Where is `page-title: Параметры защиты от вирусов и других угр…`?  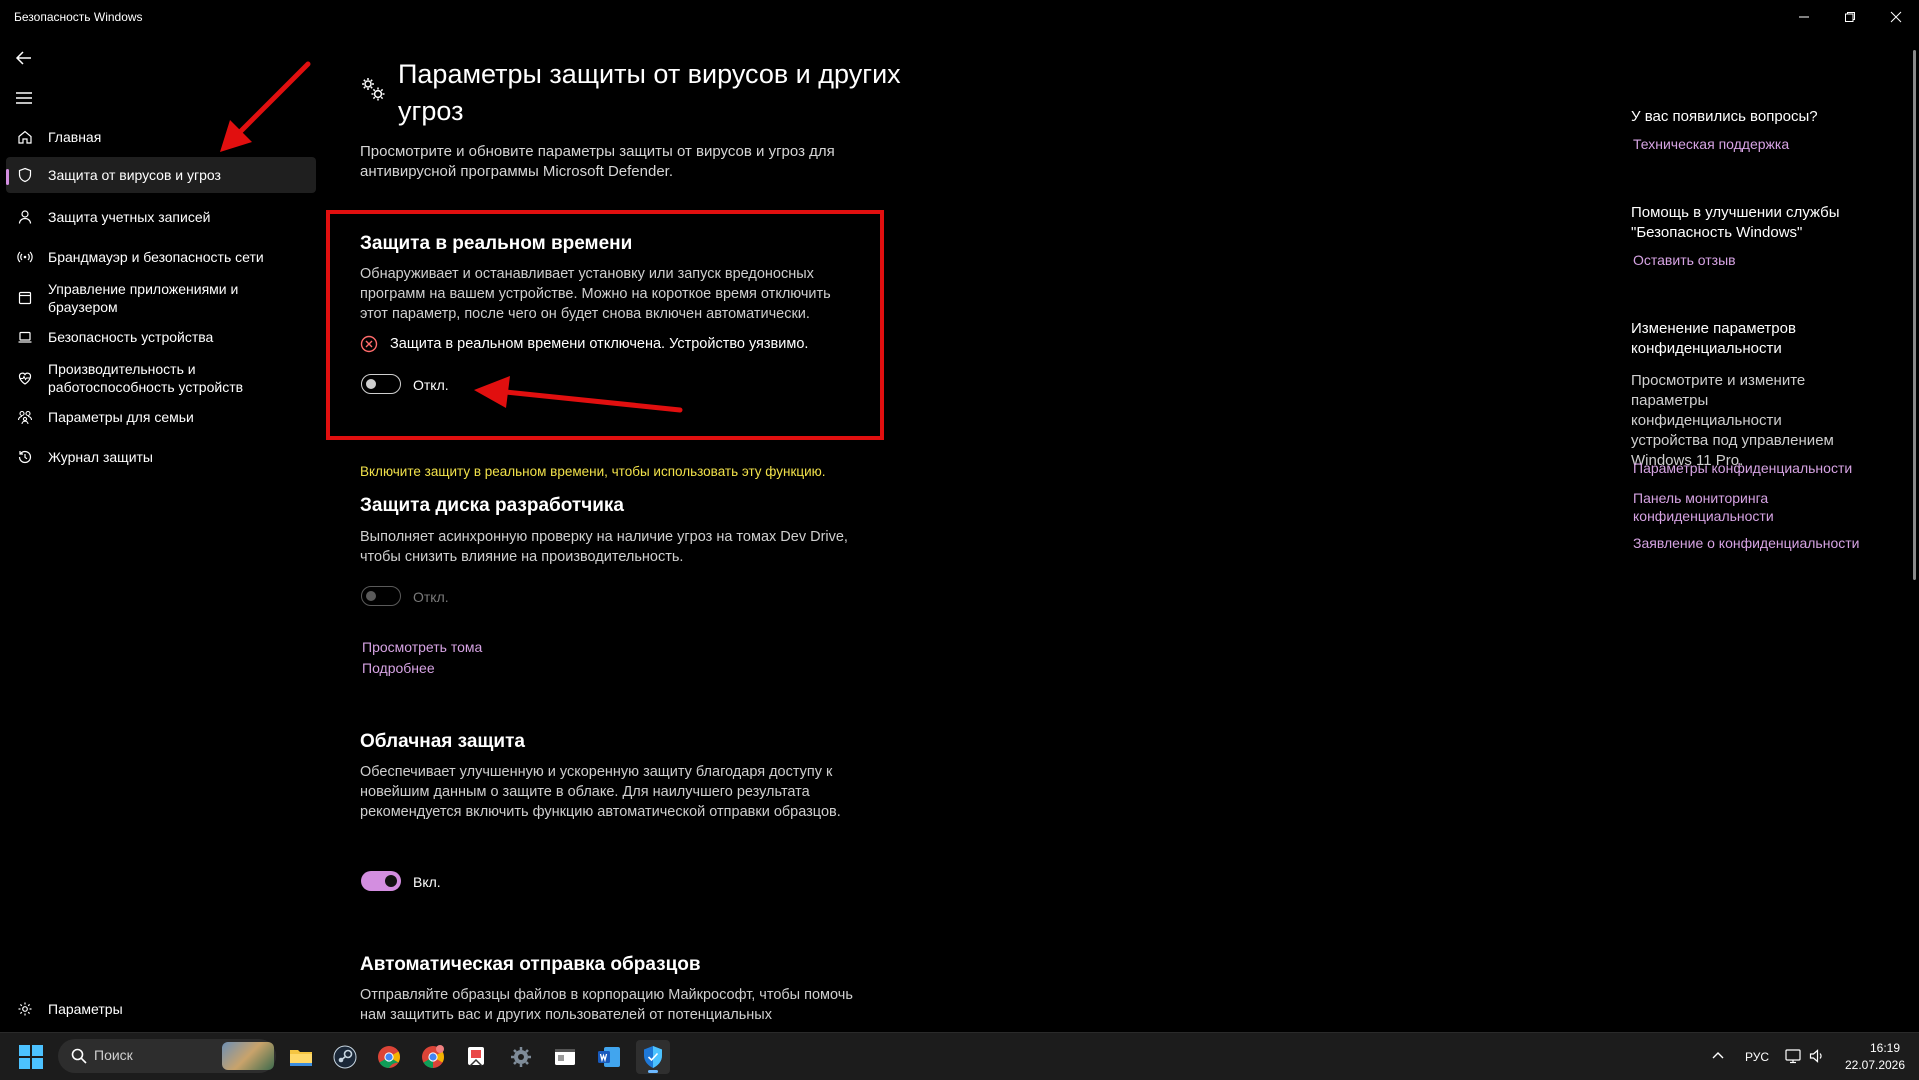 page-title: Параметры защиты от вирусов и других угр… is located at coordinates (649, 92).